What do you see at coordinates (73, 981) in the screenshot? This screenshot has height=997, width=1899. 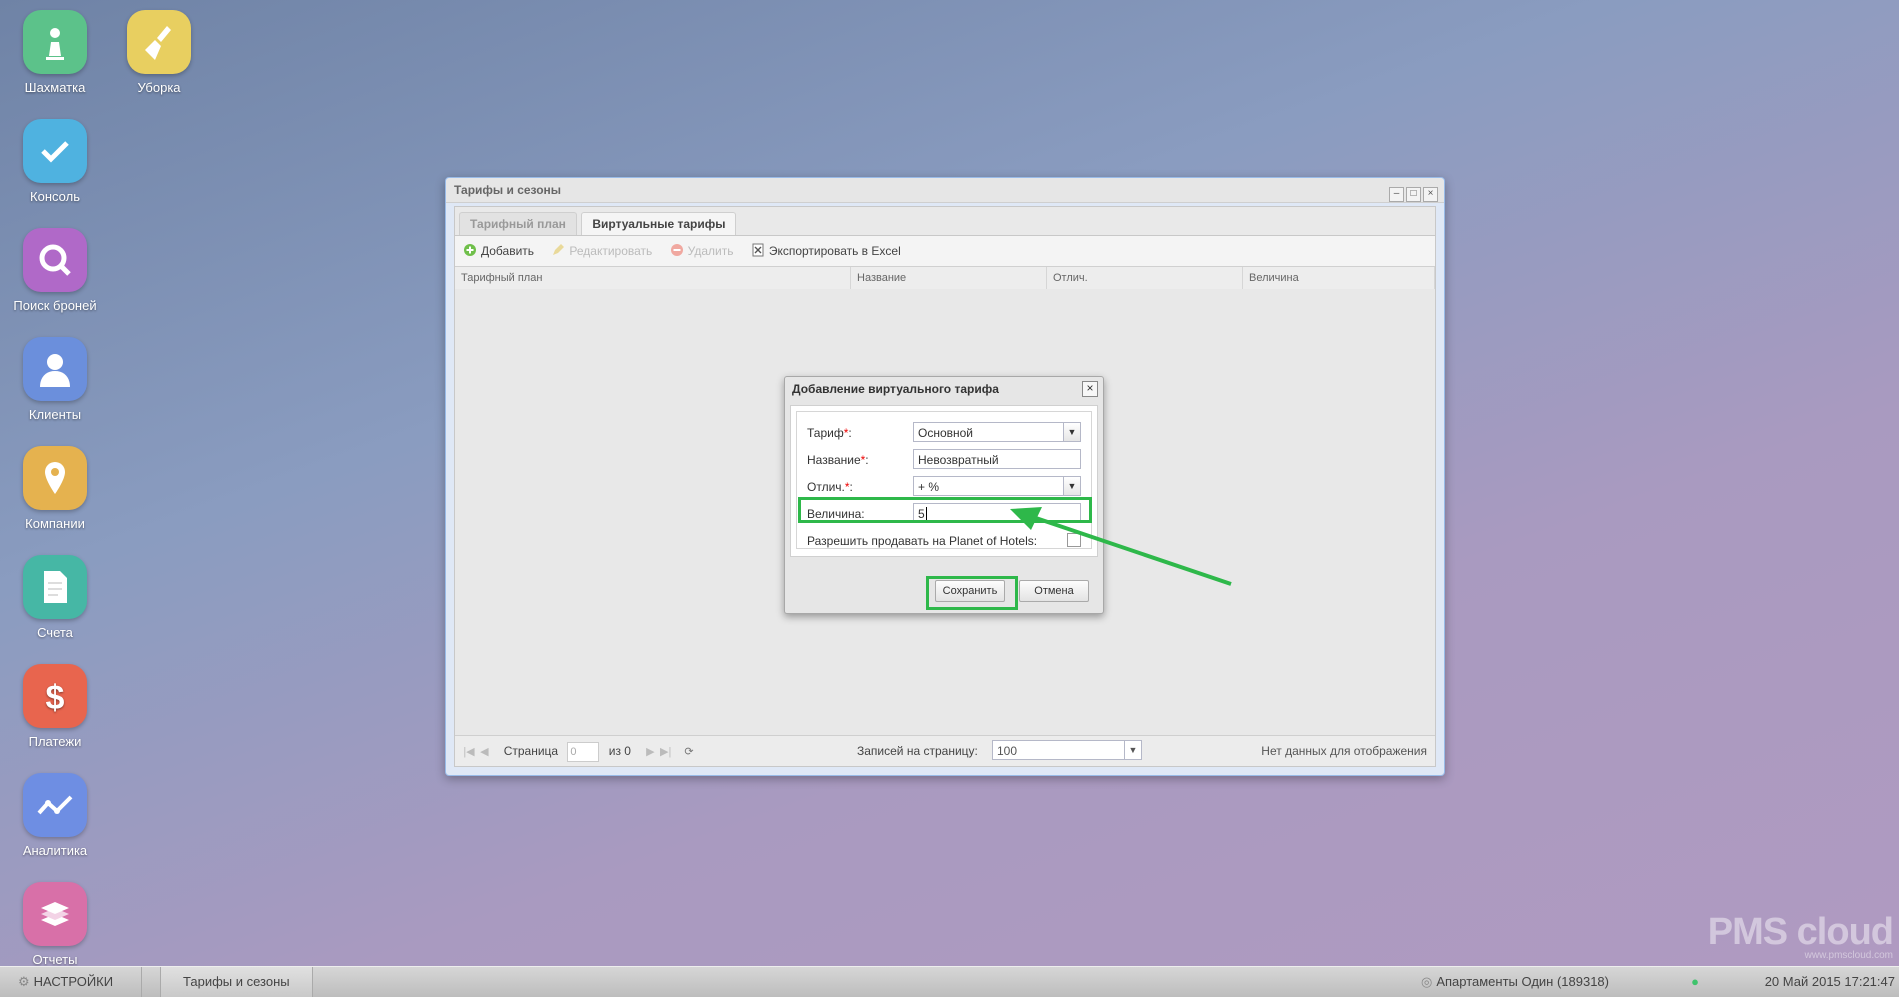 I see `settings-label: НАСТРОЙКИ` at bounding box center [73, 981].